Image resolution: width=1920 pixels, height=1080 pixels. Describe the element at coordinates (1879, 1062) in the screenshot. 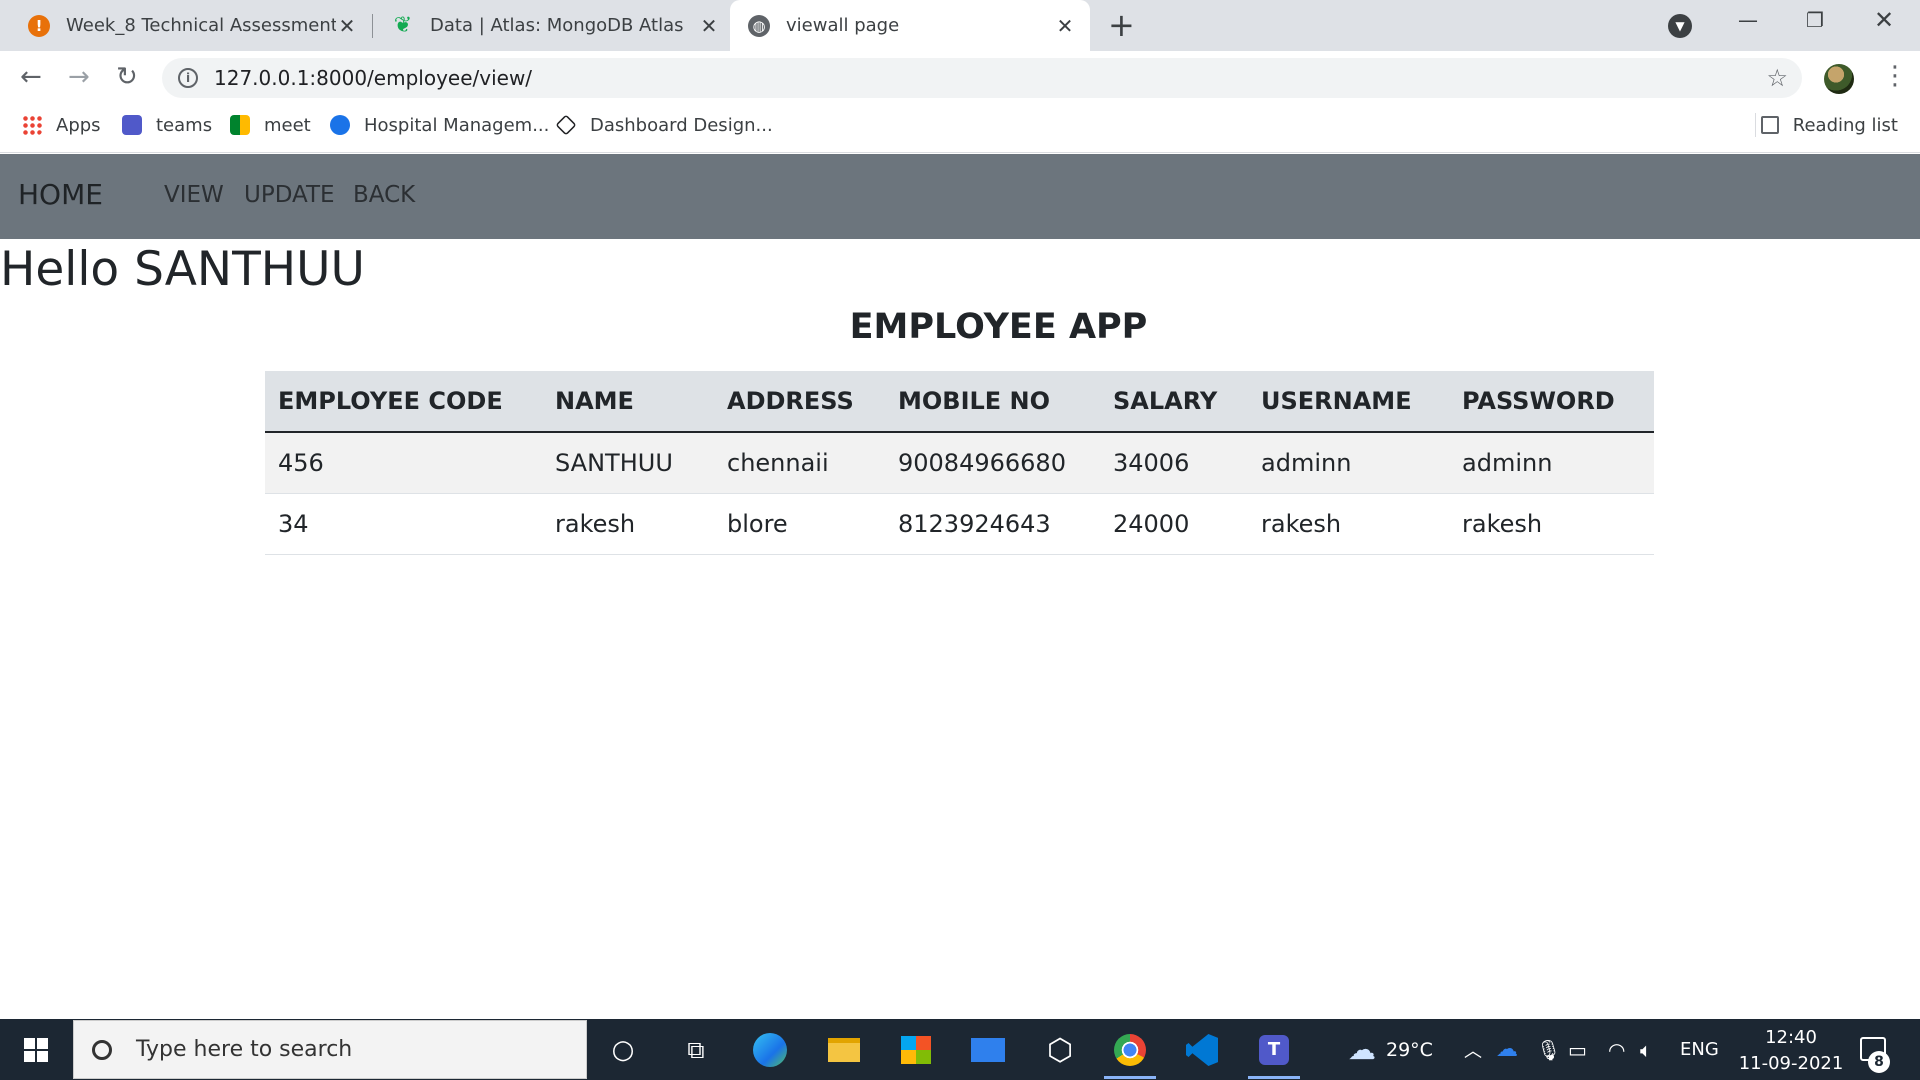

I see `notification-count-badge: 8` at that location.